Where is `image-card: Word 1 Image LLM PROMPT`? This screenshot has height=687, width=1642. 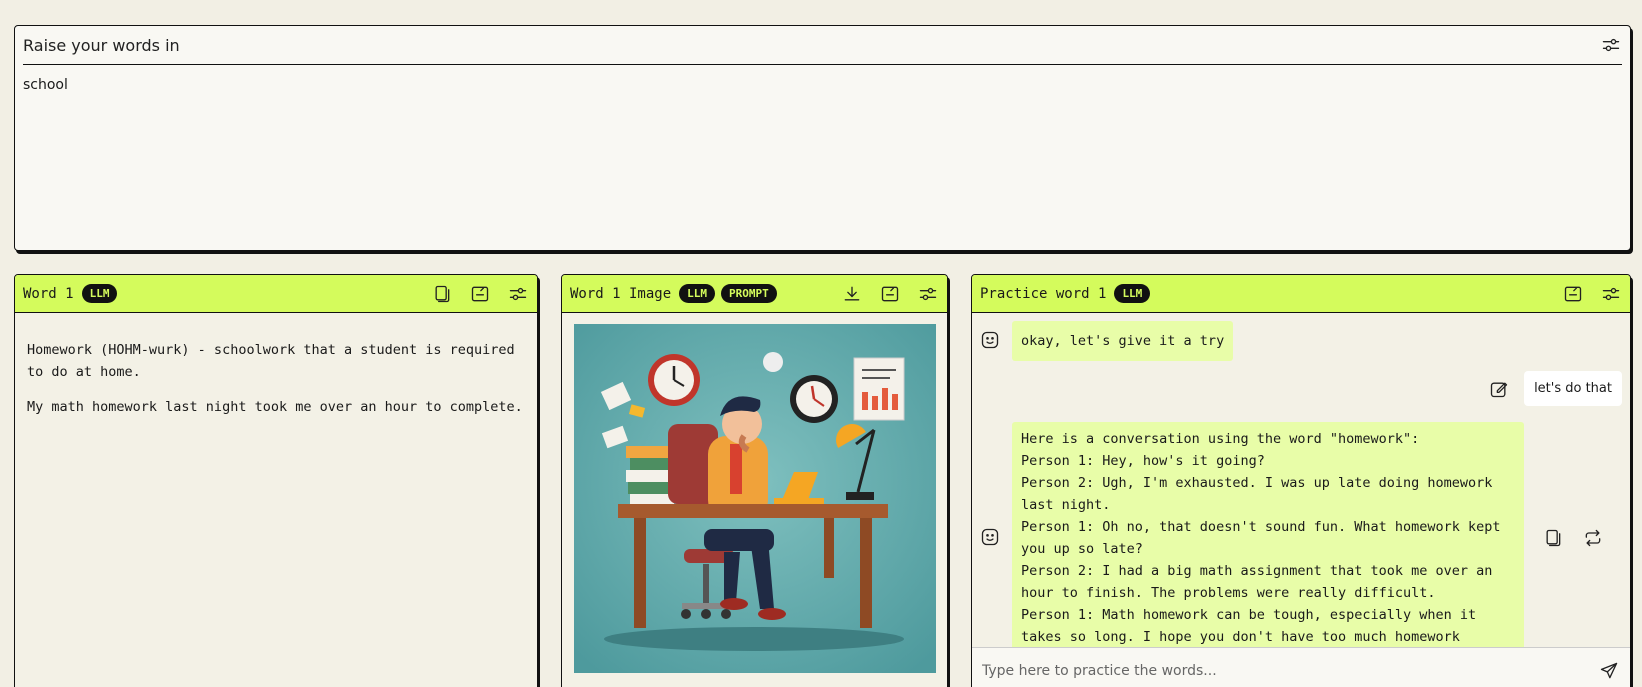 image-card: Word 1 Image LLM PROMPT is located at coordinates (754, 480).